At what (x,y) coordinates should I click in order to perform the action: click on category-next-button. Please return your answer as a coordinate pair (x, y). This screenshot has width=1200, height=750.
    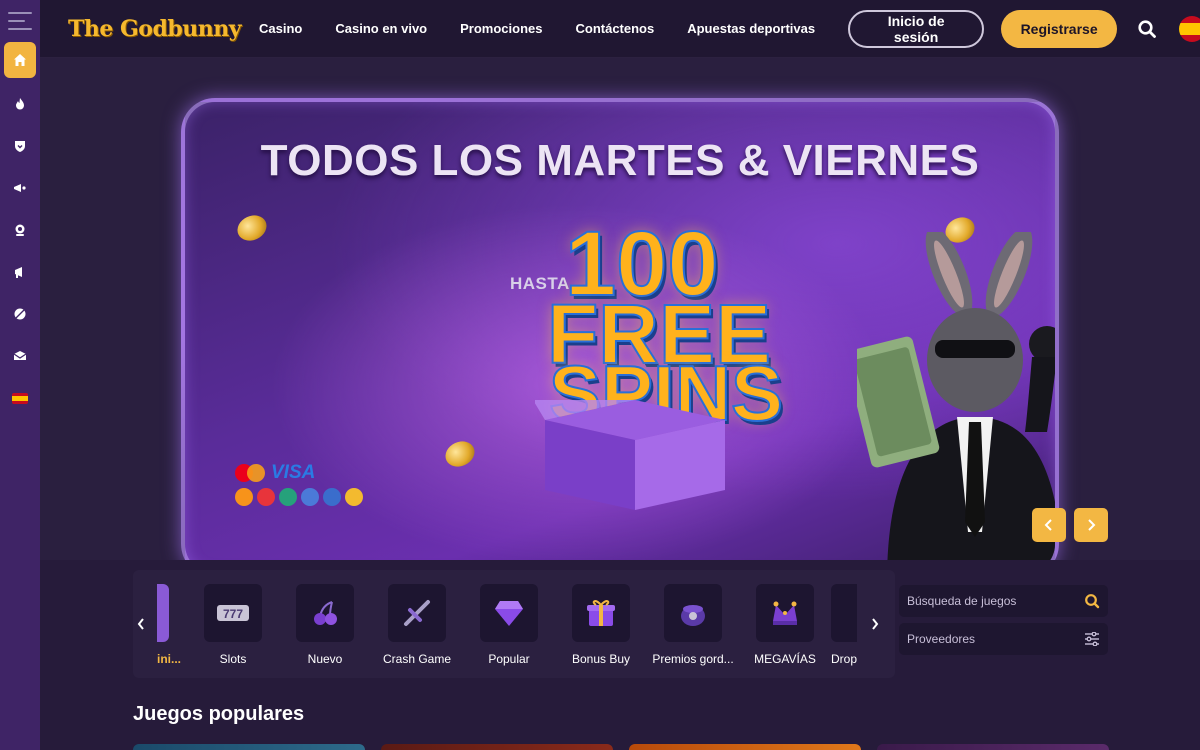
    Looking at the image, I should click on (875, 624).